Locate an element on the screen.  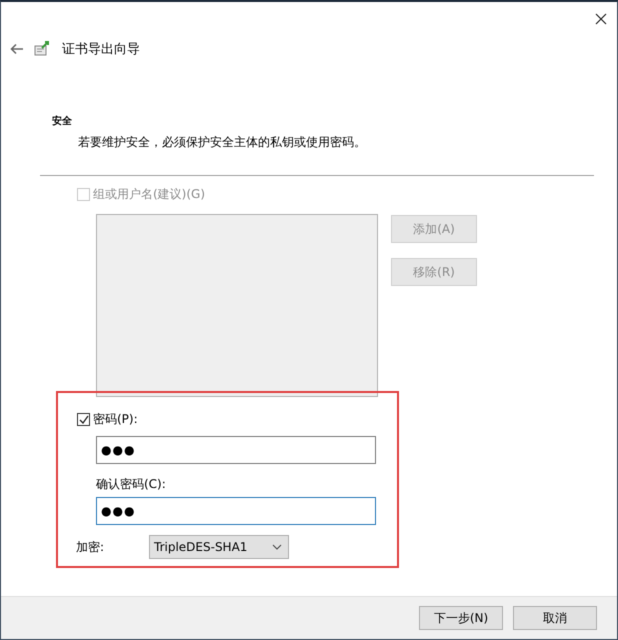
footer-button: 取消 is located at coordinates (555, 618).